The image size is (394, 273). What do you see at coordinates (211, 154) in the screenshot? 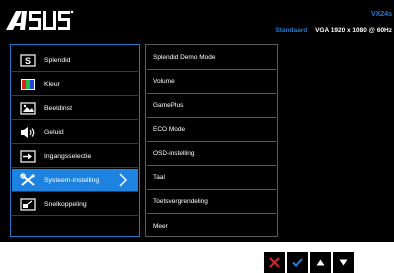
I see `submenu-item-osd-instelling: OSD-instelling` at bounding box center [211, 154].